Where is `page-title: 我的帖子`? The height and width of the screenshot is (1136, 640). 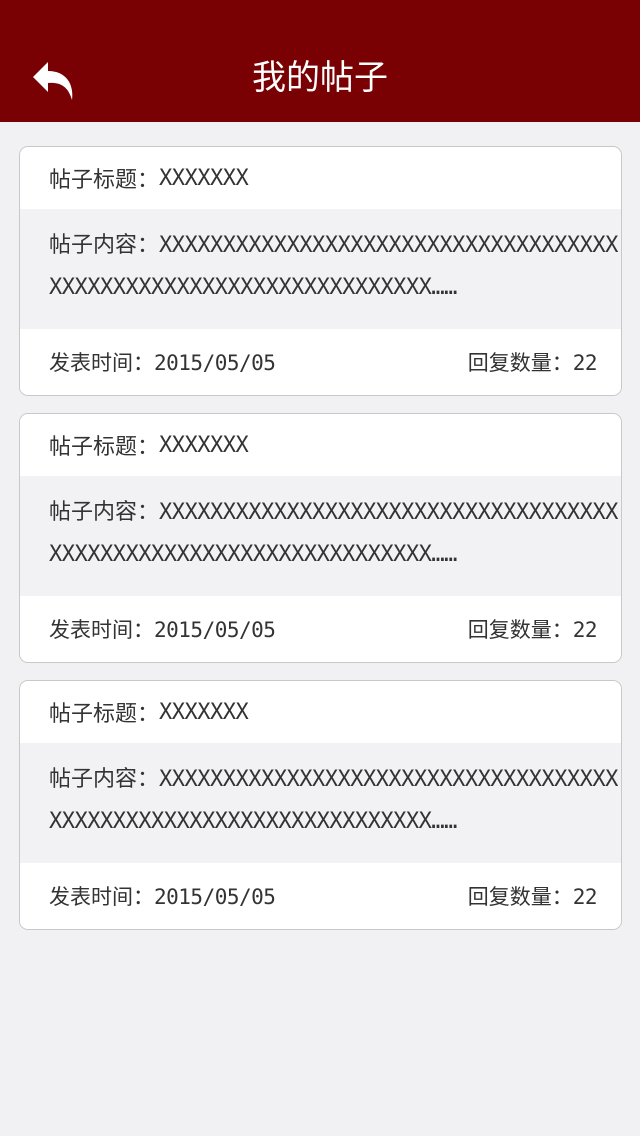
page-title: 我的帖子 is located at coordinates (320, 78).